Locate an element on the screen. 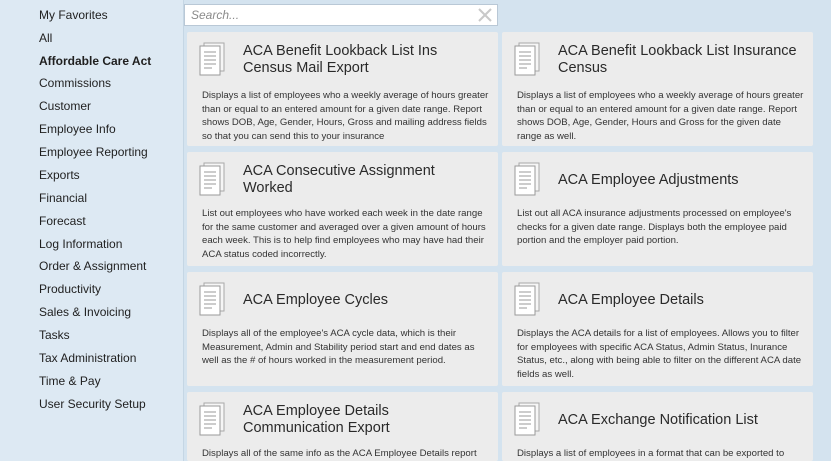  sidebar-item-time-pay: Time & Pay is located at coordinates (70, 381).